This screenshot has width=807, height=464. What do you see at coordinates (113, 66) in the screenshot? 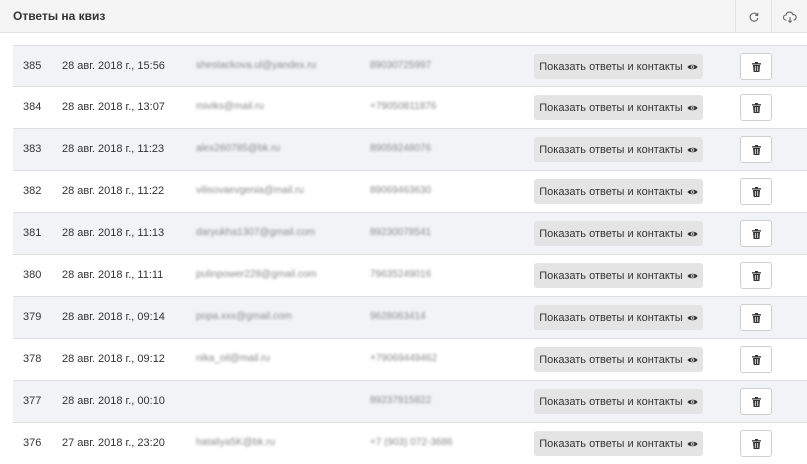
I see `answer-date: 28 авг. 2018 г., 15:56` at bounding box center [113, 66].